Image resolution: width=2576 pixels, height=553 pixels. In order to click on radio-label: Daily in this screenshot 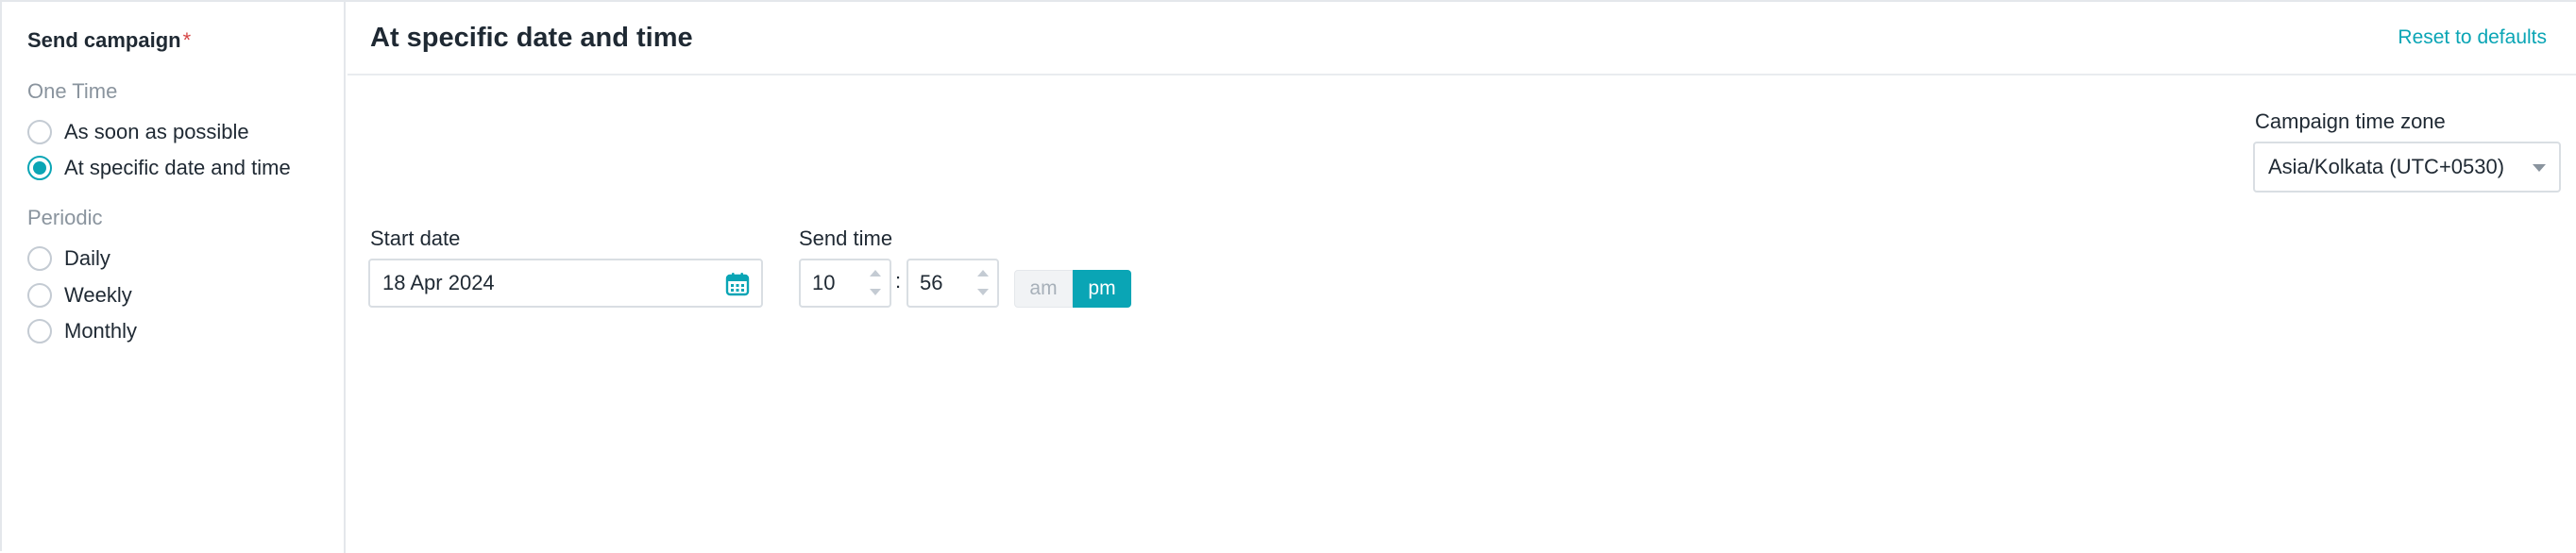, I will do `click(87, 258)`.